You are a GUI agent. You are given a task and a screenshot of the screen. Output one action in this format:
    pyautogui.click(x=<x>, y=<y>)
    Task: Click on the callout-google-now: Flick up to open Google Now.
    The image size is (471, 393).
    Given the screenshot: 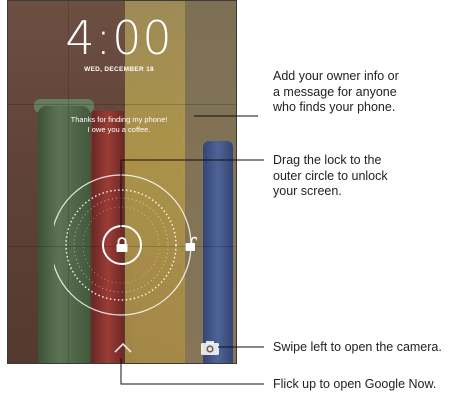 What is the action you would take?
    pyautogui.click(x=354, y=385)
    